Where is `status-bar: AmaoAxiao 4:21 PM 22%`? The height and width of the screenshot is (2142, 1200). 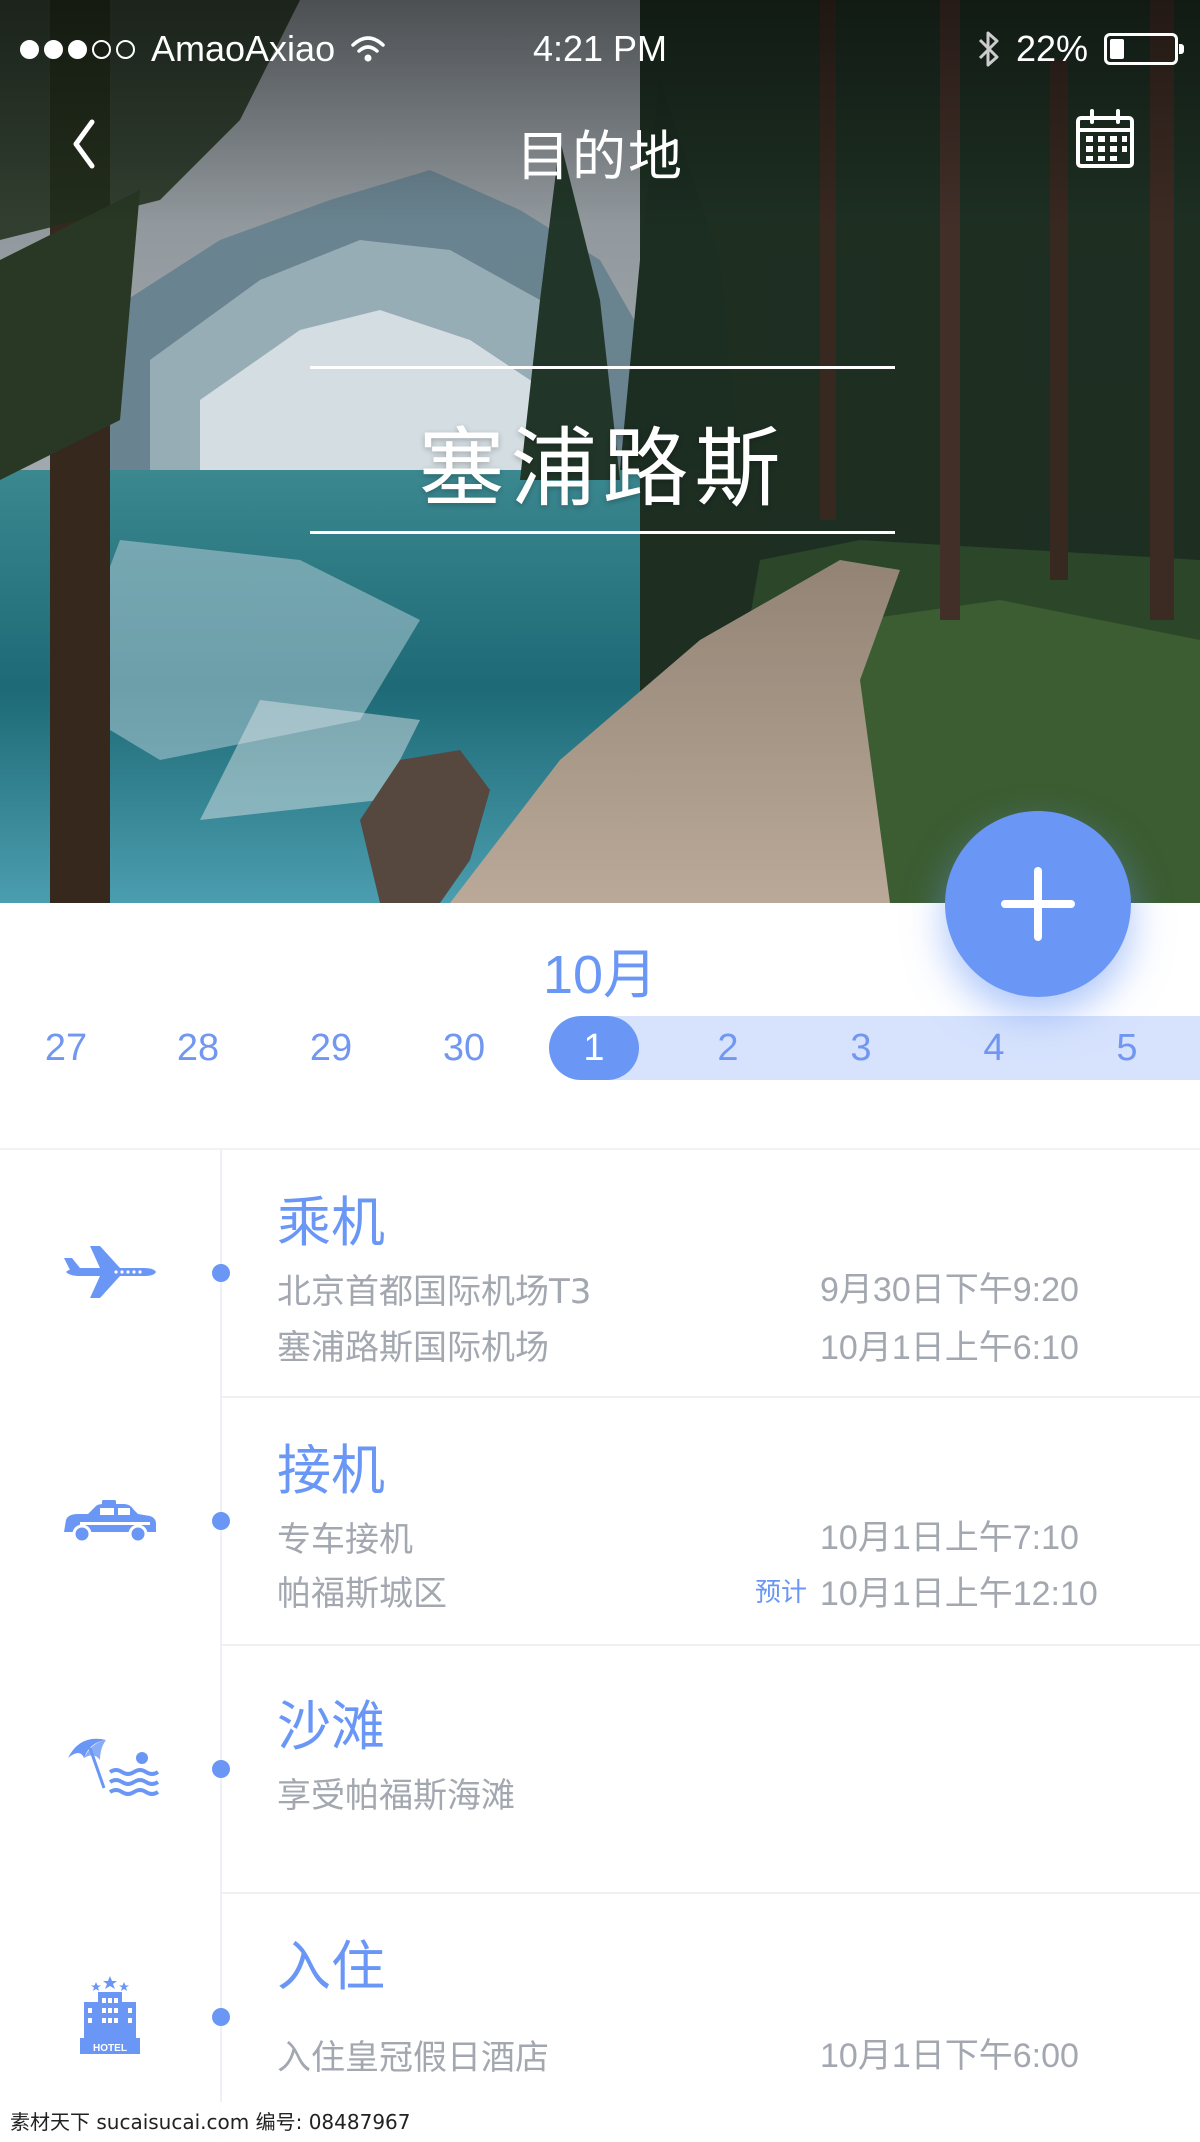 status-bar: AmaoAxiao 4:21 PM 22% is located at coordinates (600, 48).